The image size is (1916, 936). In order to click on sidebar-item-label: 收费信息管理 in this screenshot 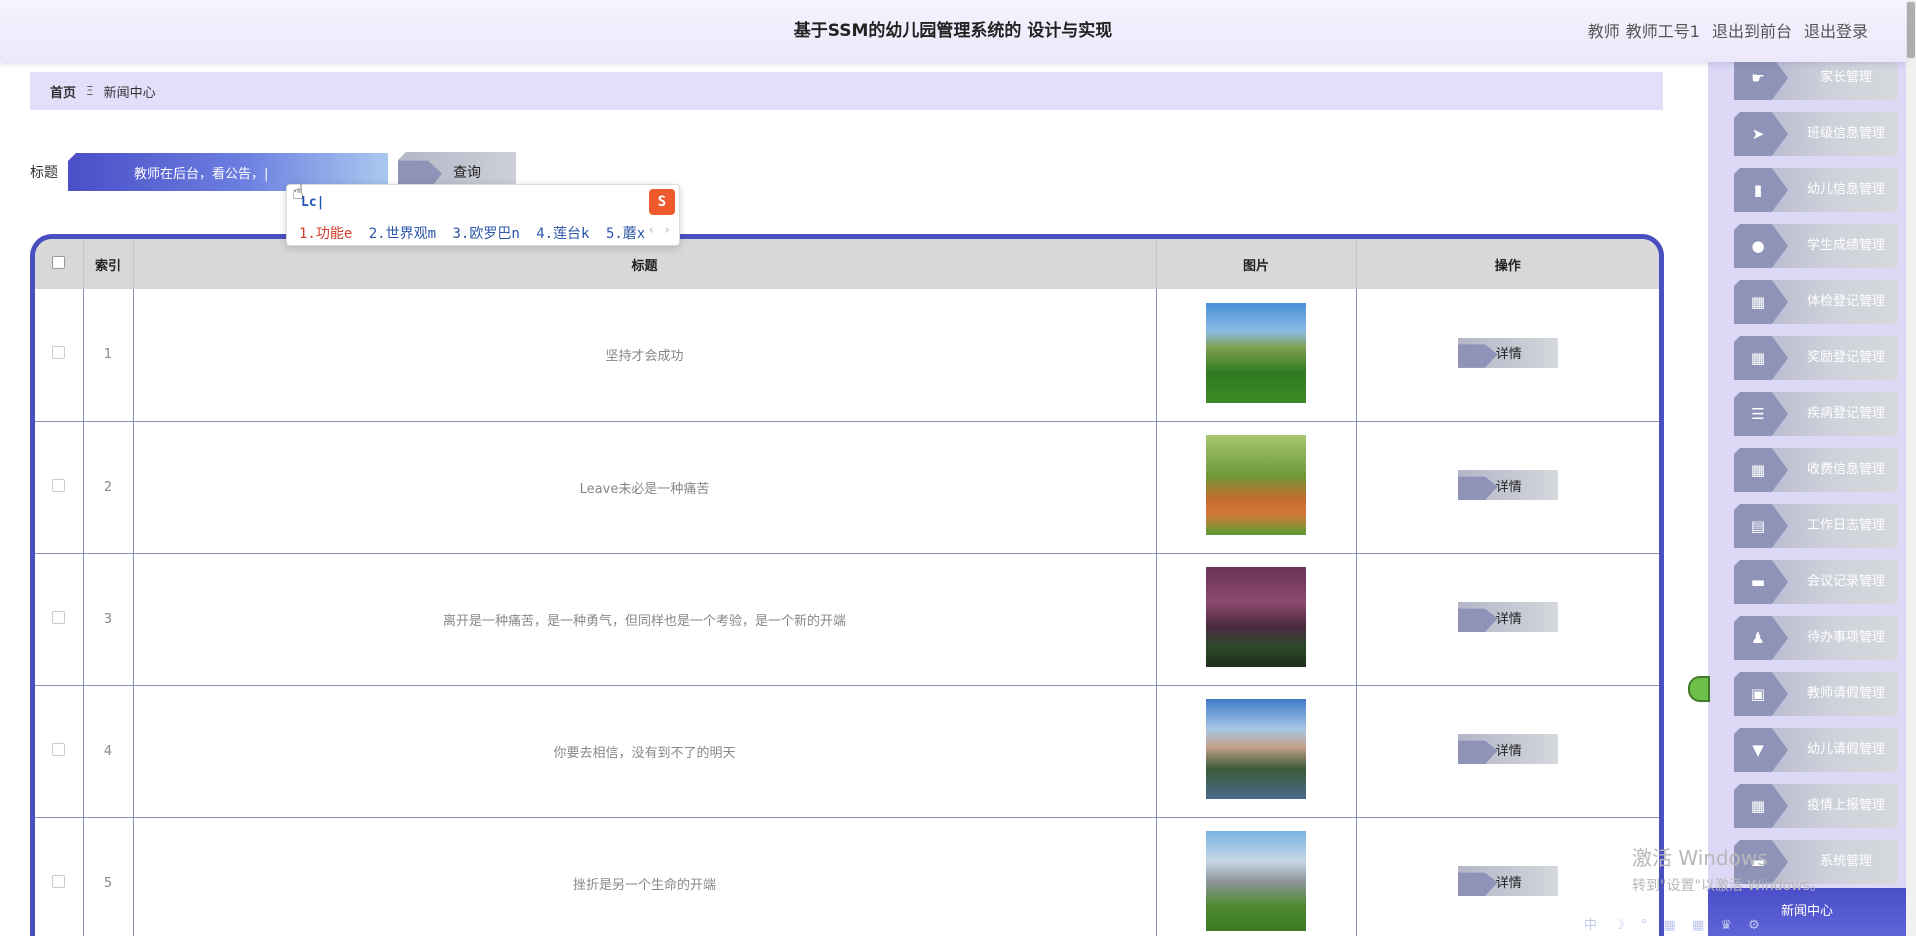, I will do `click(1845, 469)`.